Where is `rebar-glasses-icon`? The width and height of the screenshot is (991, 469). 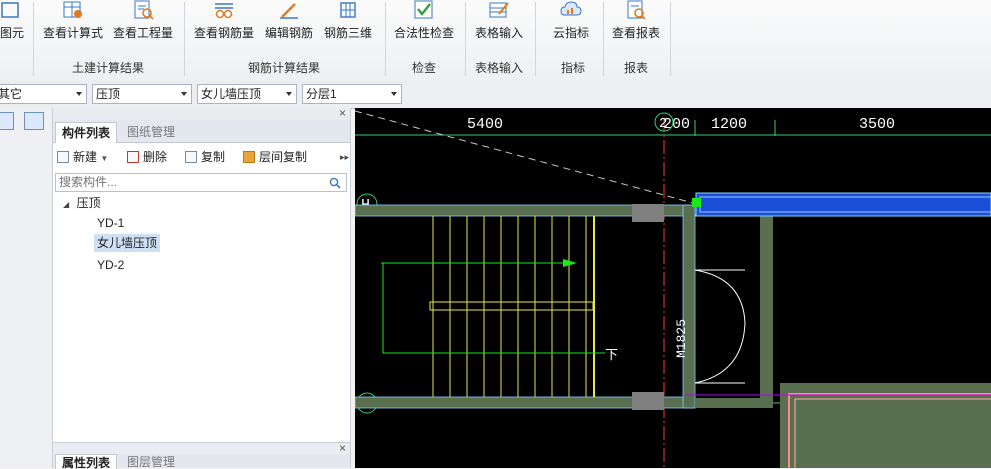
rebar-glasses-icon is located at coordinates (224, 11).